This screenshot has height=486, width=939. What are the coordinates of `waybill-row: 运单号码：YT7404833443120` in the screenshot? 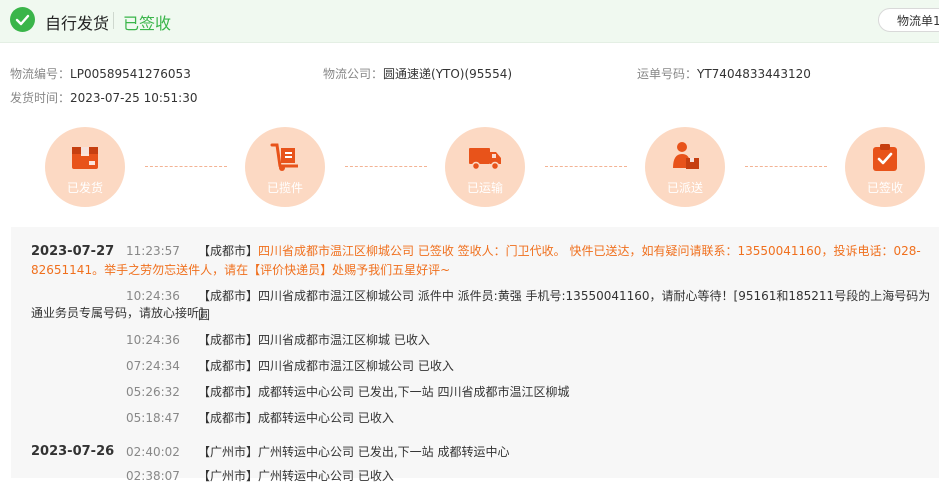 It's located at (724, 73).